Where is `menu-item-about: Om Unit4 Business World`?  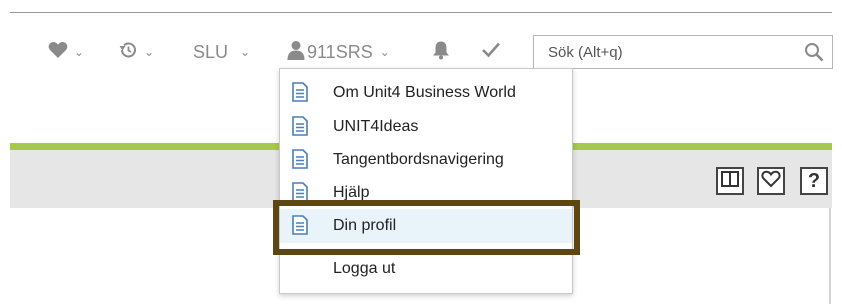
menu-item-about: Om Unit4 Business World is located at coordinates (426, 93).